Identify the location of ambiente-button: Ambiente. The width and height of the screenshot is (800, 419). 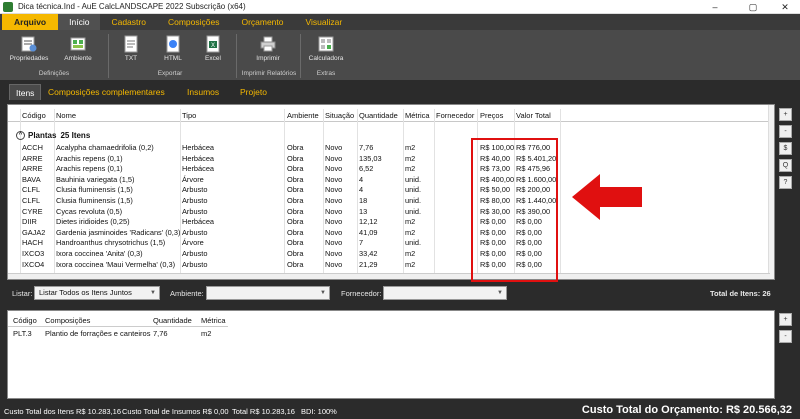
(78, 48).